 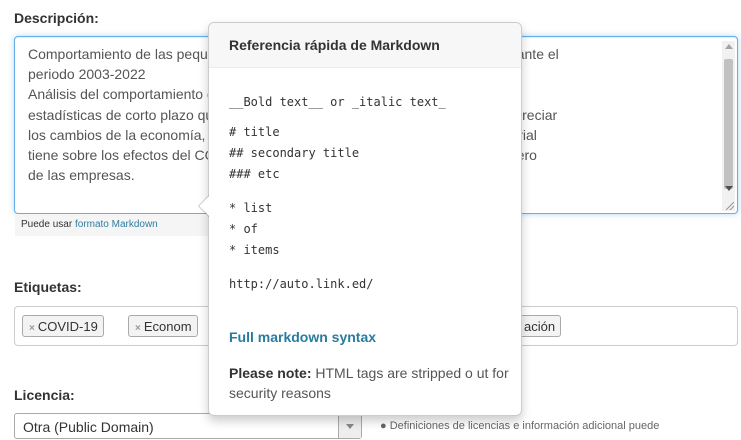 What do you see at coordinates (730, 206) in the screenshot?
I see `resize-grip-icon` at bounding box center [730, 206].